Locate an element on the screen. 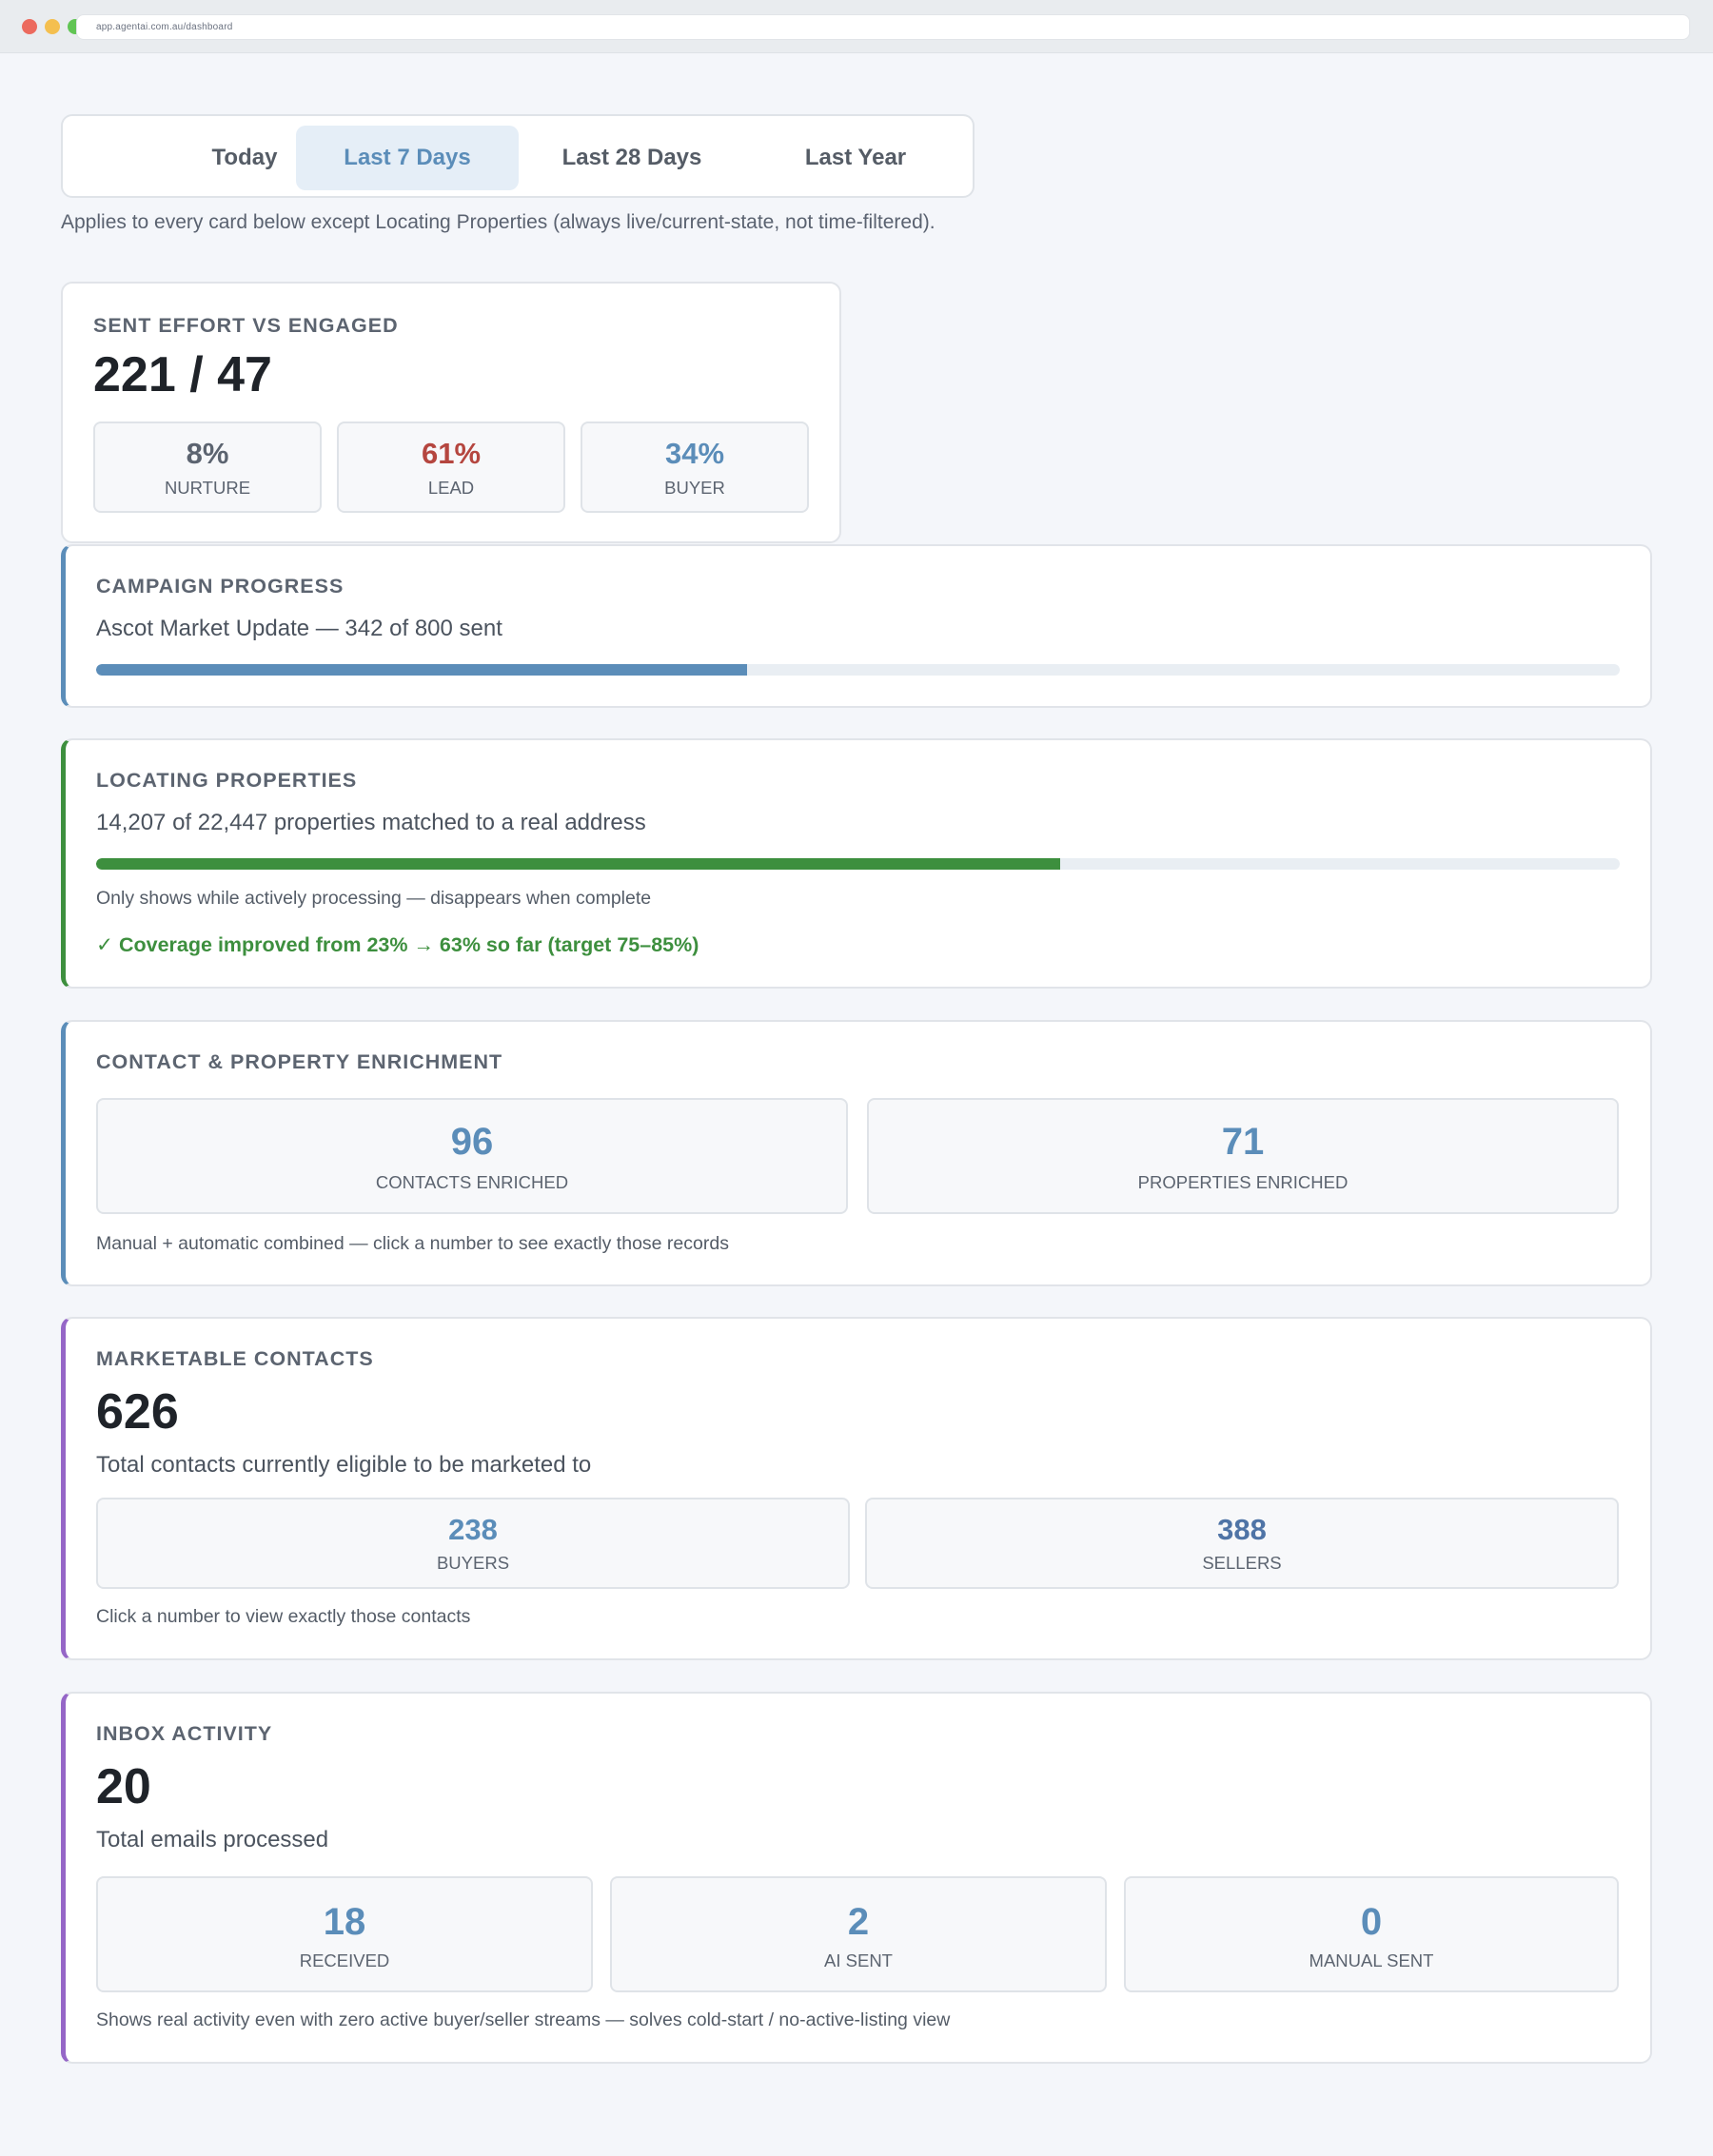  window-minimize-dot is located at coordinates (52, 26).